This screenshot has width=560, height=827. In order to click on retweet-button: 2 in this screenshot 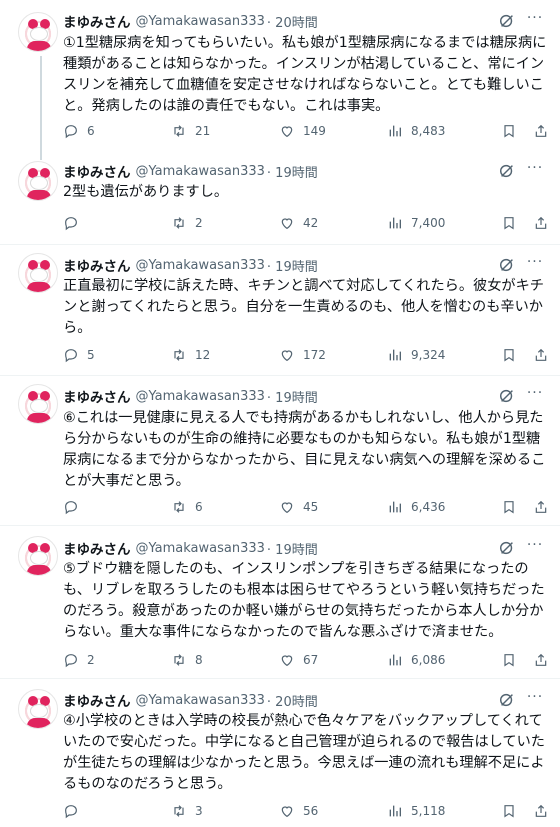, I will do `click(187, 223)`.